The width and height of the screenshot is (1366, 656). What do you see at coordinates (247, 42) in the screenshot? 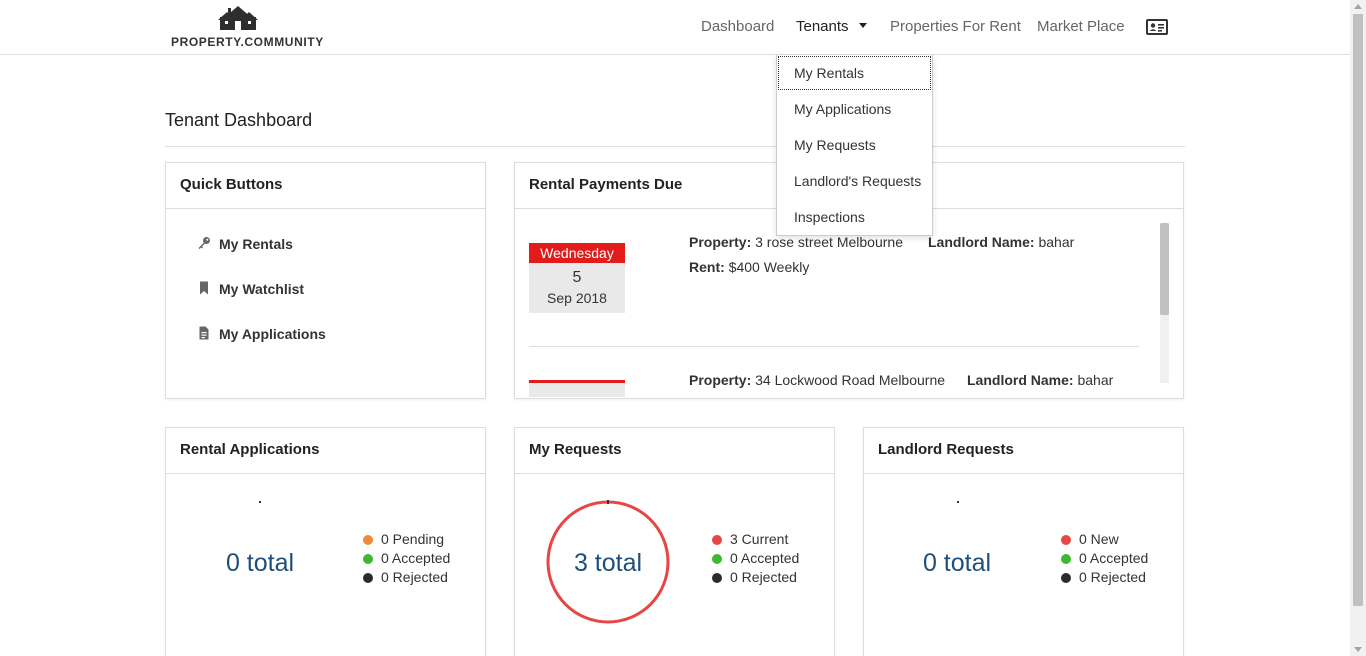
I see `logo-text: PROPERTY.COMMUNITY` at bounding box center [247, 42].